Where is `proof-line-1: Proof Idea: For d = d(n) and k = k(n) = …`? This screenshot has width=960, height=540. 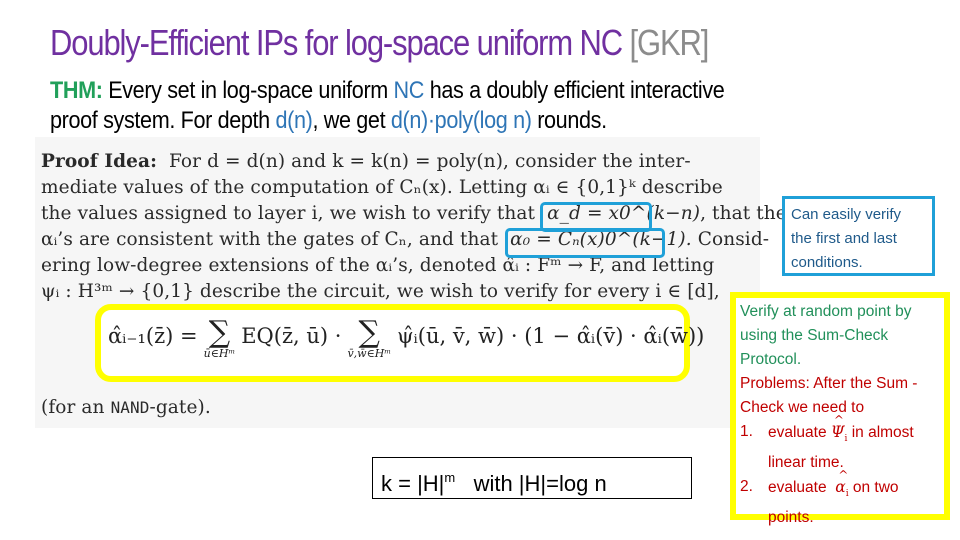
proof-line-1: Proof Idea: For d = d(n) and k = k(n) = … is located at coordinates (366, 161).